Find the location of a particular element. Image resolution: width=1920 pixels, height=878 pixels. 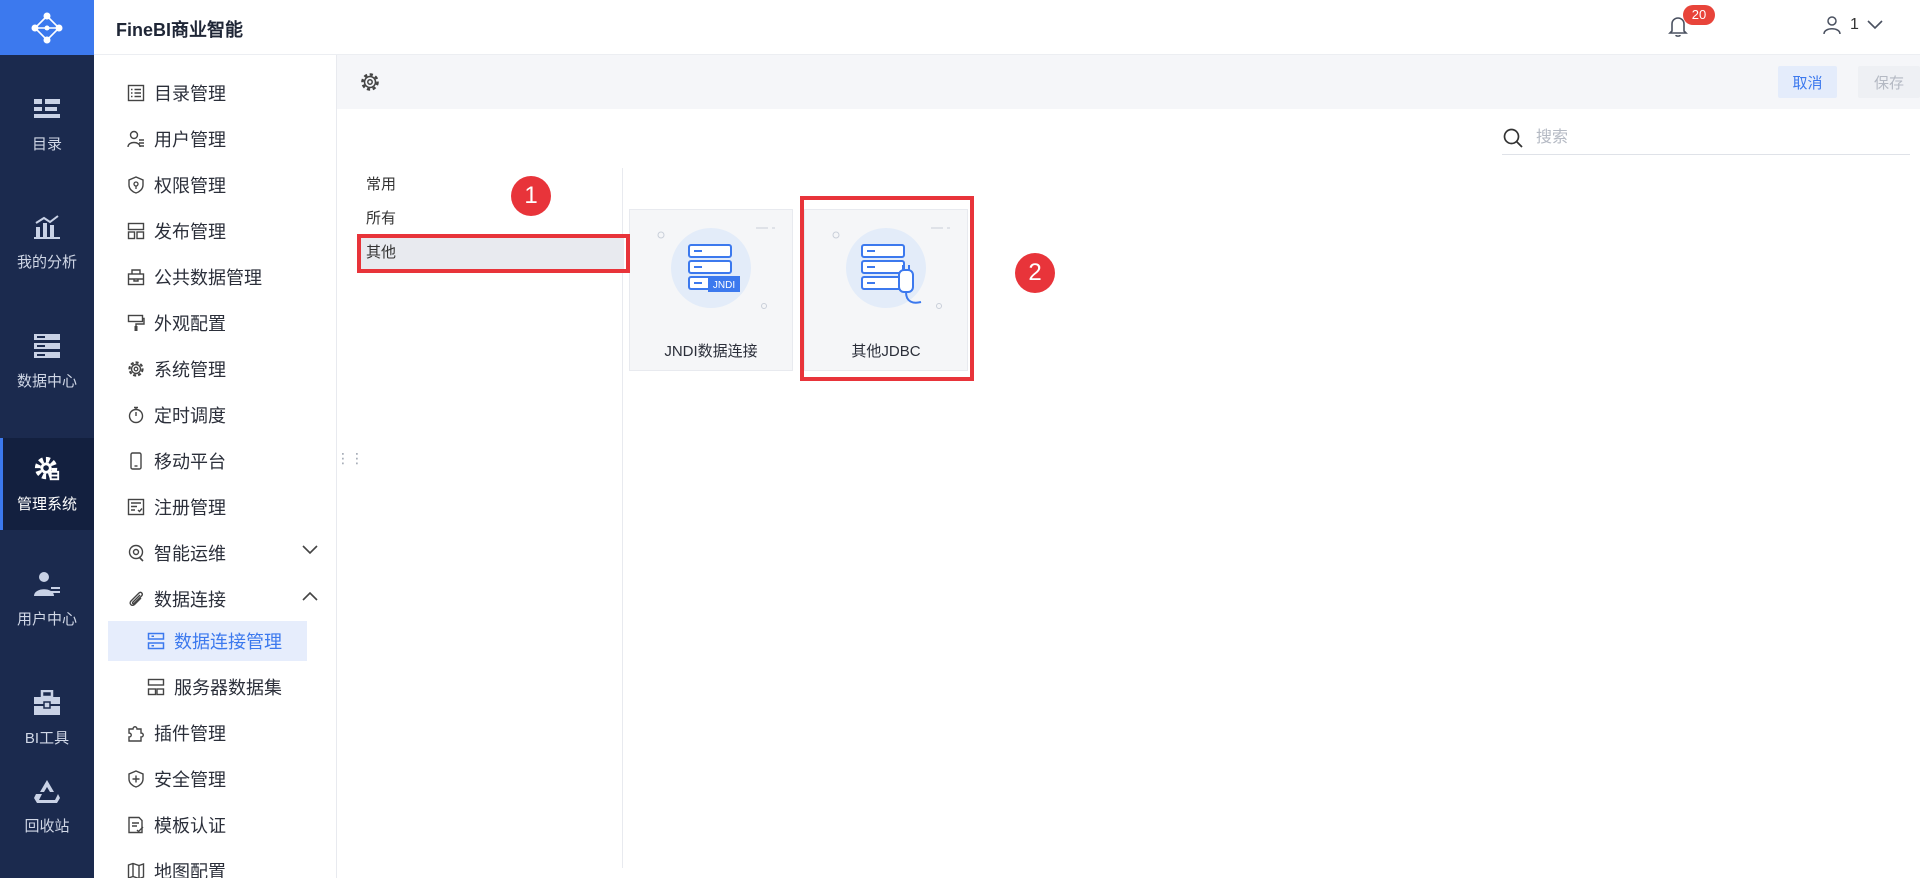

top-header: FineBI商业智能 is located at coordinates (1007, 27).